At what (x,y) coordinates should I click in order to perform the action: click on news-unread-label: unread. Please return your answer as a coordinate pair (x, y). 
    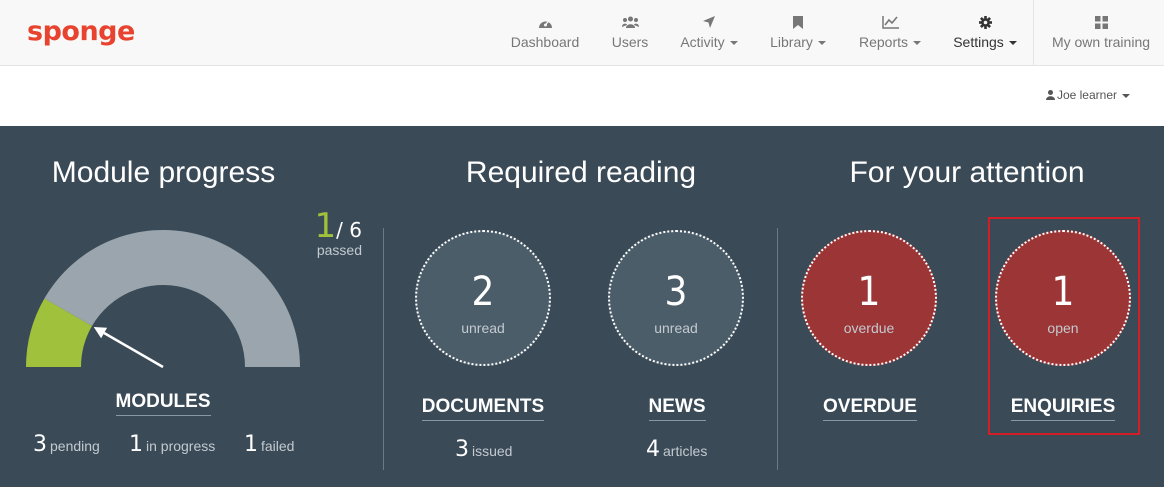
    Looking at the image, I should click on (676, 328).